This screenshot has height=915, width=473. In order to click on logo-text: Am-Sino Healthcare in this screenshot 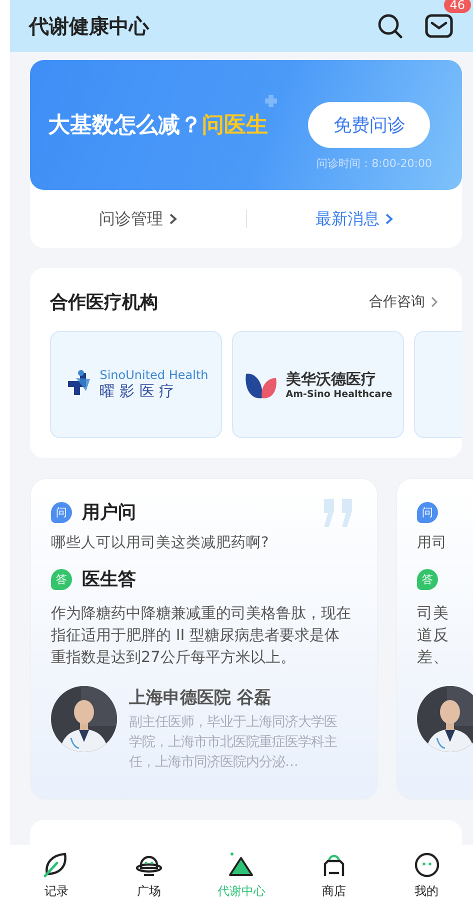, I will do `click(339, 394)`.